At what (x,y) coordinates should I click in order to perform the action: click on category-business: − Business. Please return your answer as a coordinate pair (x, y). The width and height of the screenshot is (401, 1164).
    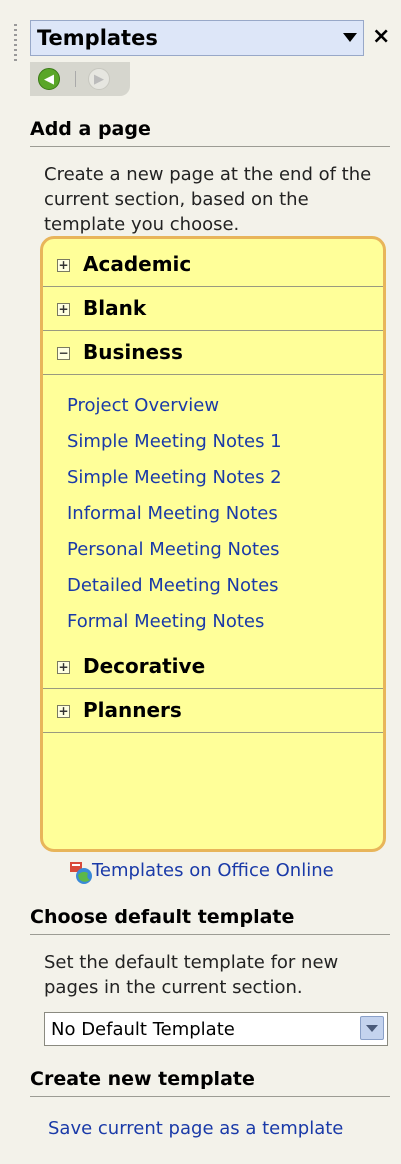
    Looking at the image, I should click on (213, 353).